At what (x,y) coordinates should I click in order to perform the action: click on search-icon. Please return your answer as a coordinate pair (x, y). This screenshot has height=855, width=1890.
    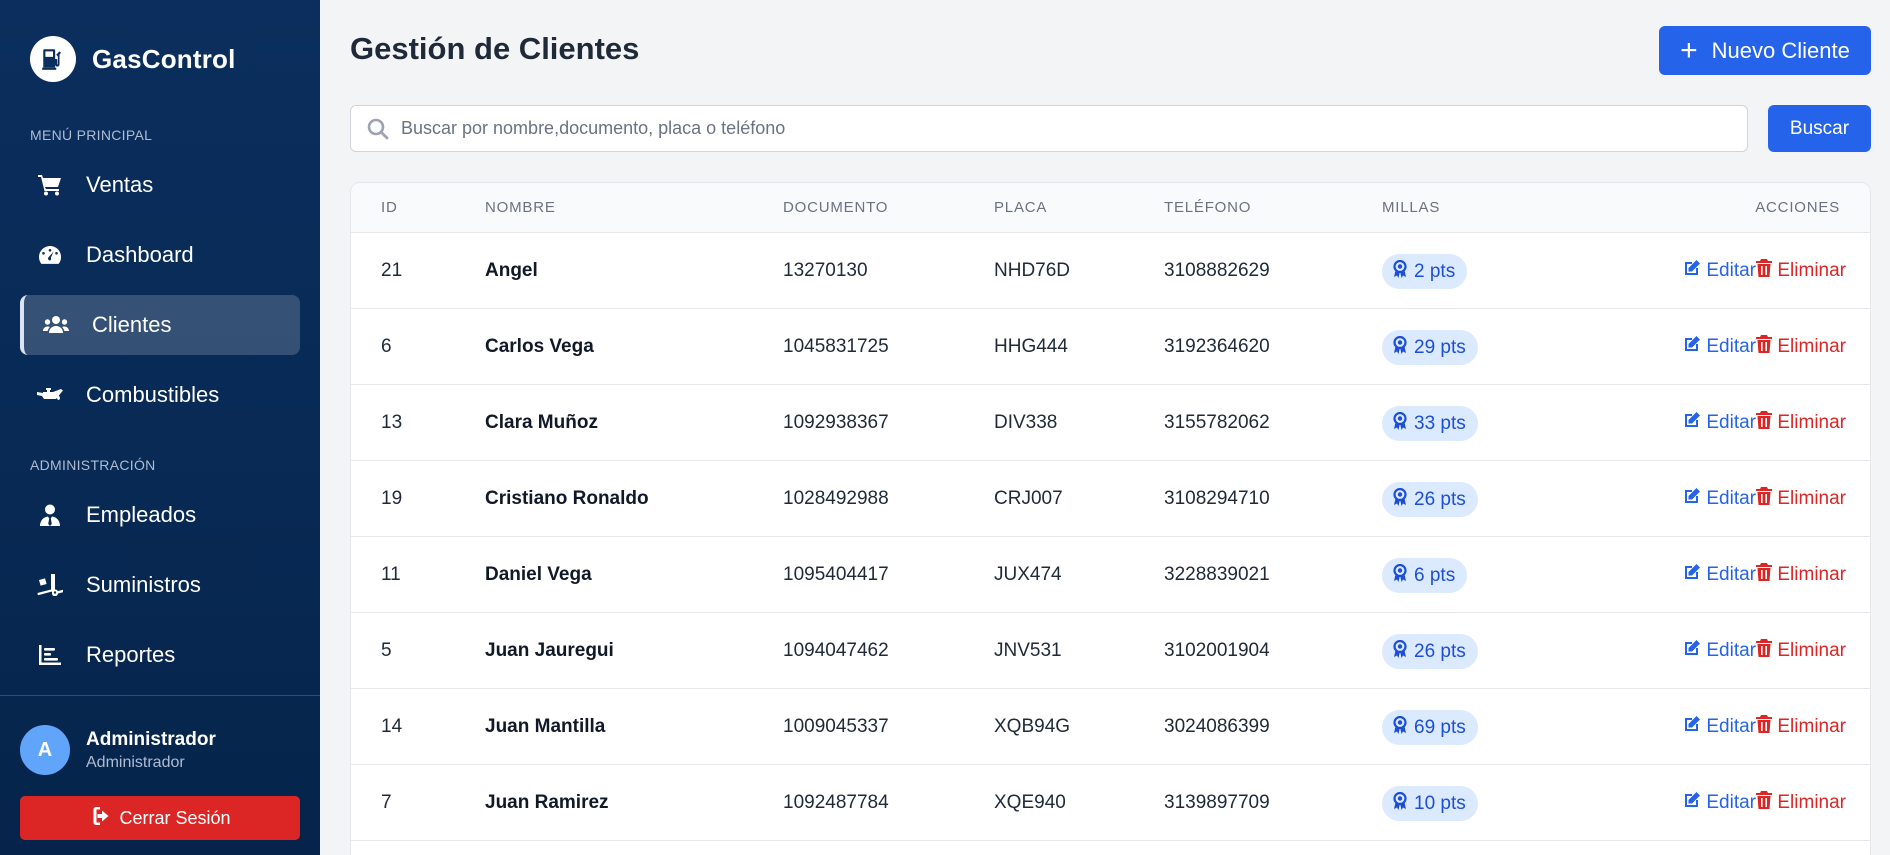
    Looking at the image, I should click on (378, 129).